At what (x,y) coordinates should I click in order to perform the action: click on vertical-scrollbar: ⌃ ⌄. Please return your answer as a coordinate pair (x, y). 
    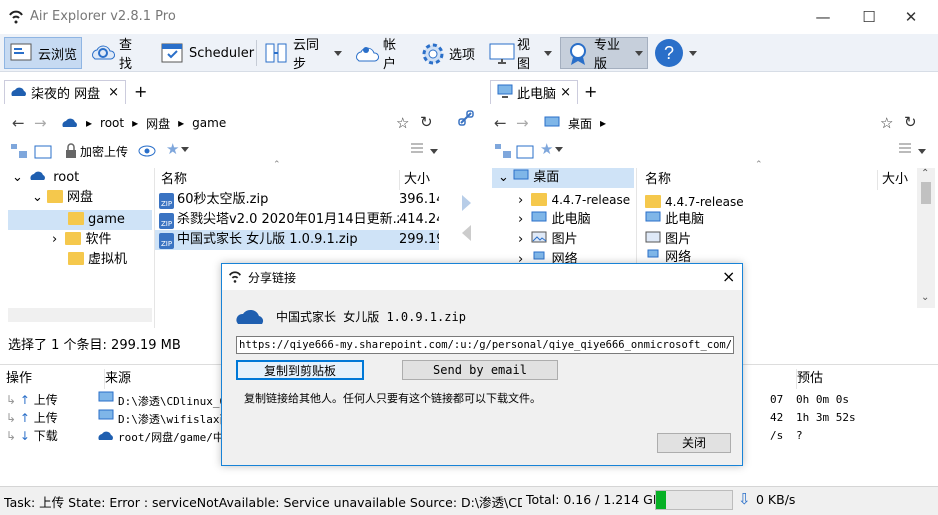
    Looking at the image, I should click on (926, 238).